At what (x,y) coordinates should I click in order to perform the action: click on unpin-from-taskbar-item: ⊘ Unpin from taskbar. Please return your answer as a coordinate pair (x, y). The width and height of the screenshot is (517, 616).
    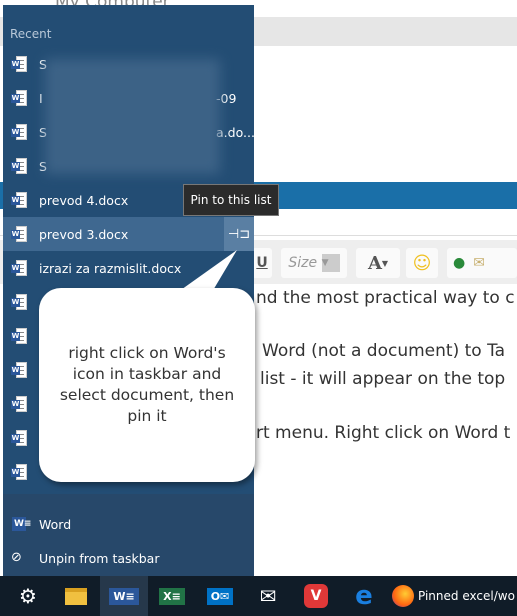
    Looking at the image, I should click on (128, 558).